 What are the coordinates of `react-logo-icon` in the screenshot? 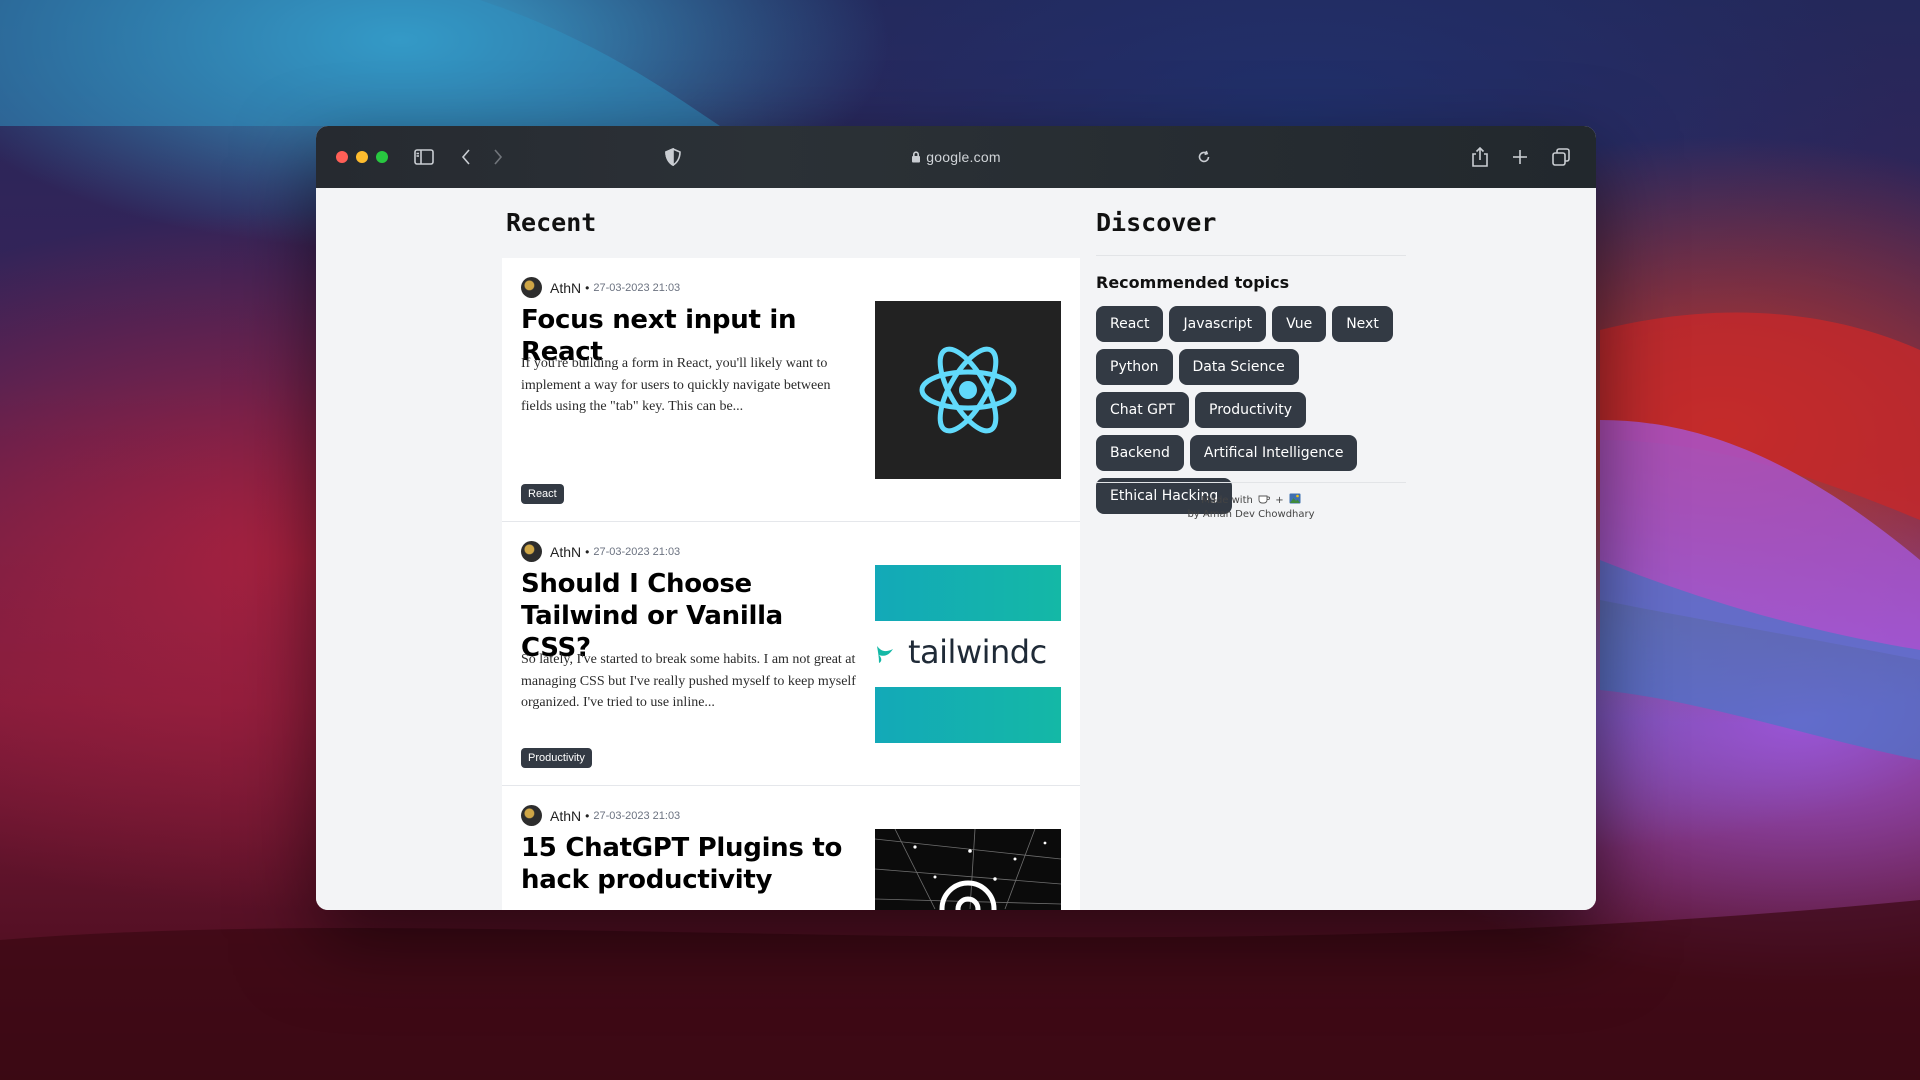 It's located at (968, 390).